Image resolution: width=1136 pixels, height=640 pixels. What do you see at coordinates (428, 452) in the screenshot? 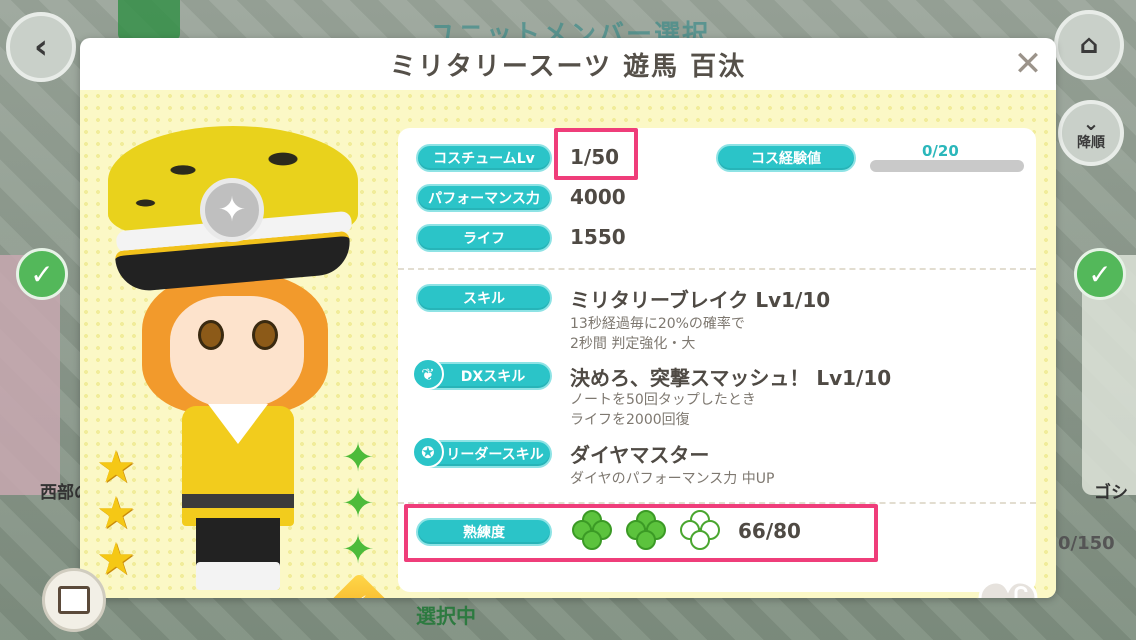
I see `medal-icon: ✪` at bounding box center [428, 452].